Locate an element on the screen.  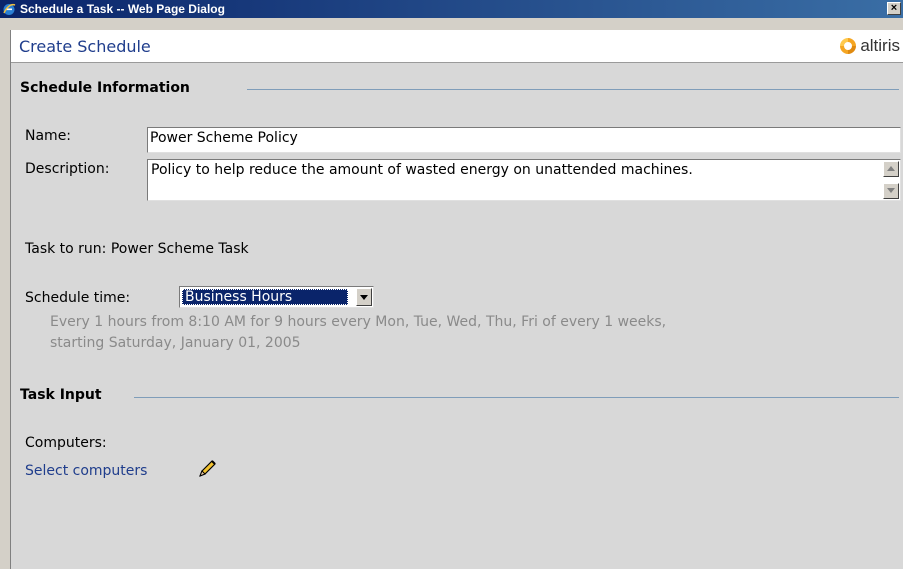
page-title: Create Schedule is located at coordinates (85, 46).